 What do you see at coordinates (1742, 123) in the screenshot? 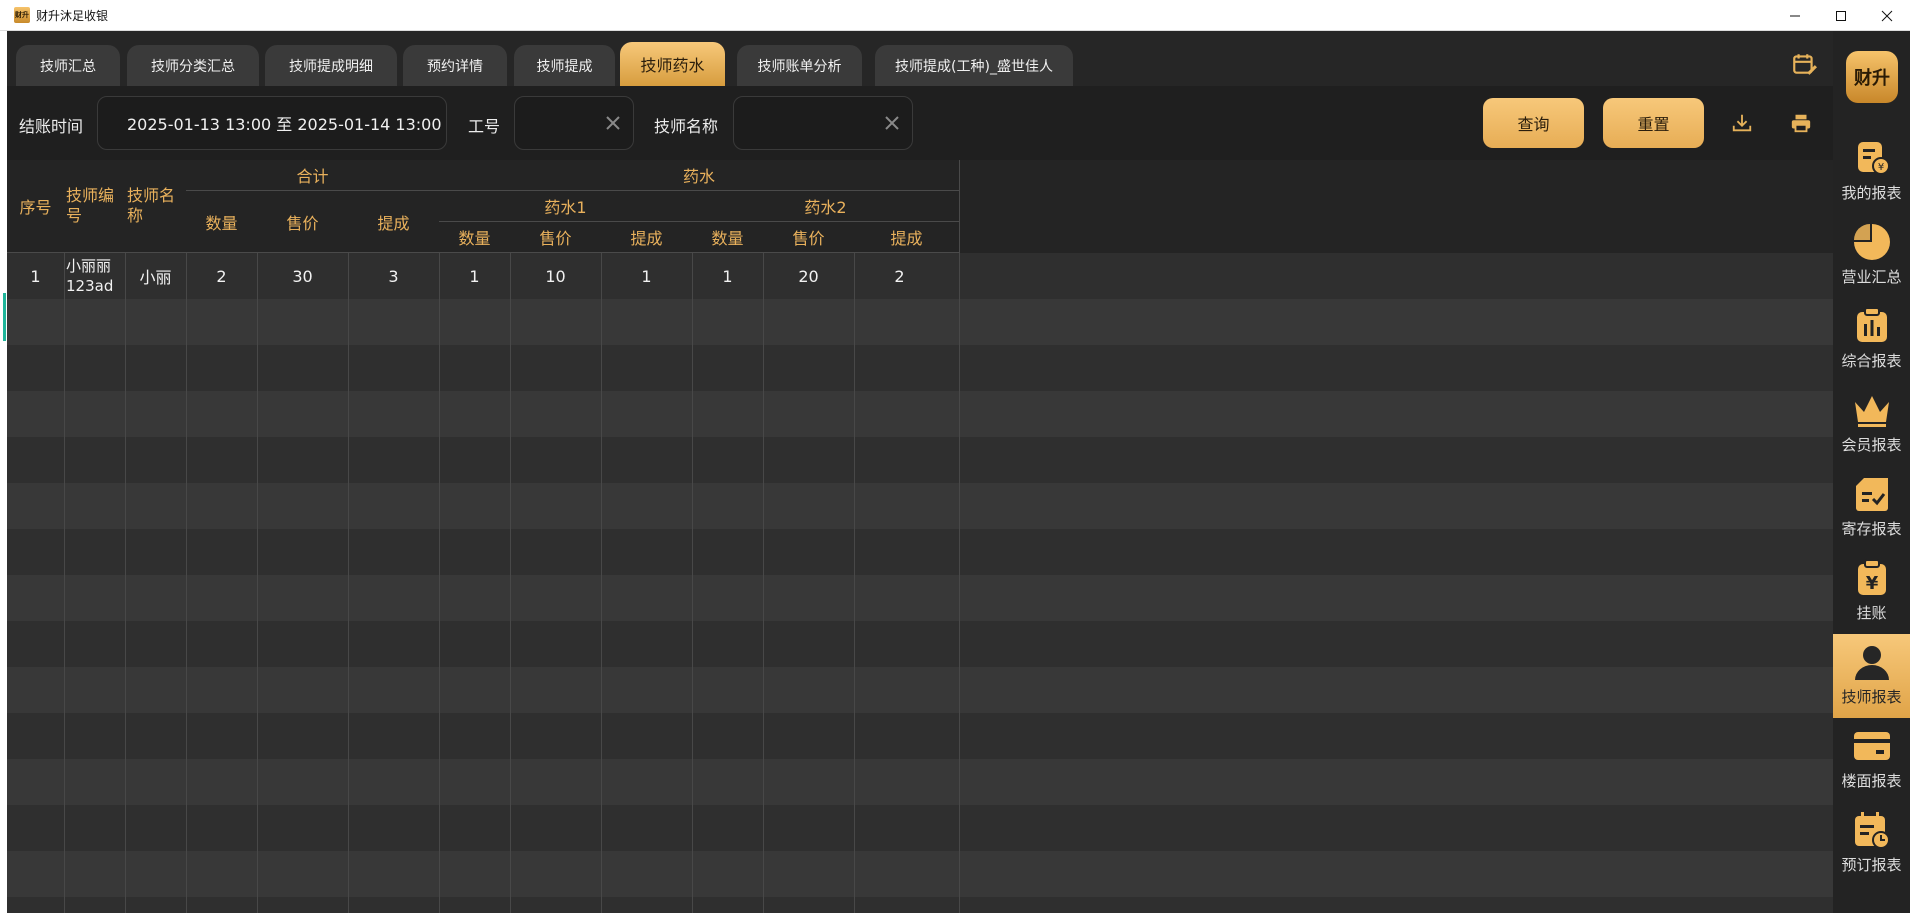
I see `download-icon` at bounding box center [1742, 123].